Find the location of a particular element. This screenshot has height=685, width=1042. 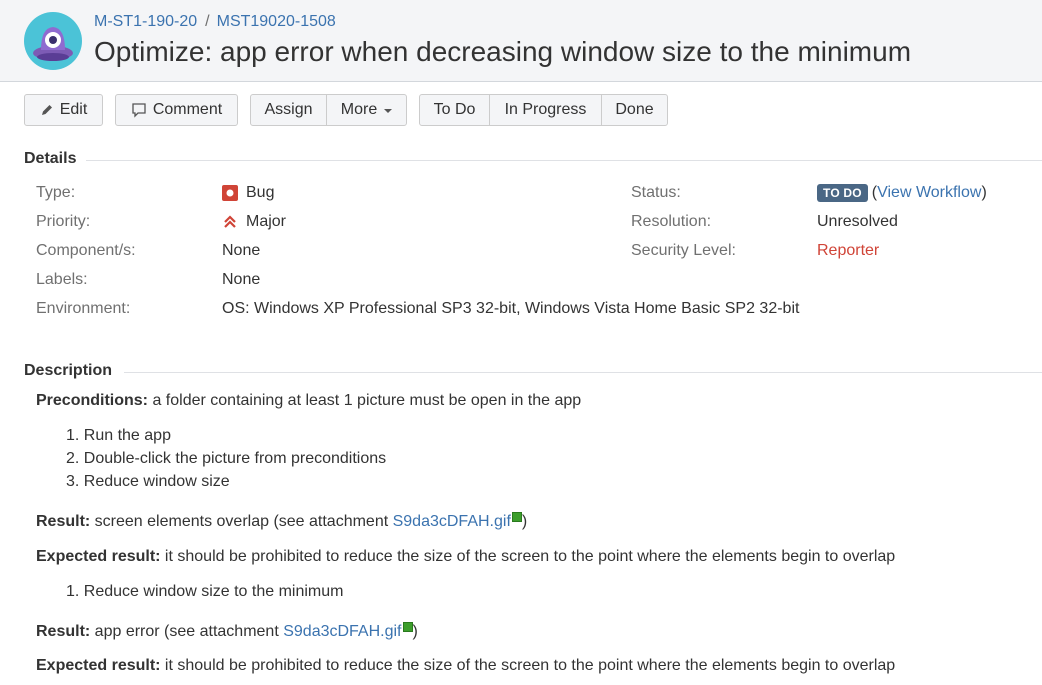

priority-value: Major is located at coordinates (254, 222).